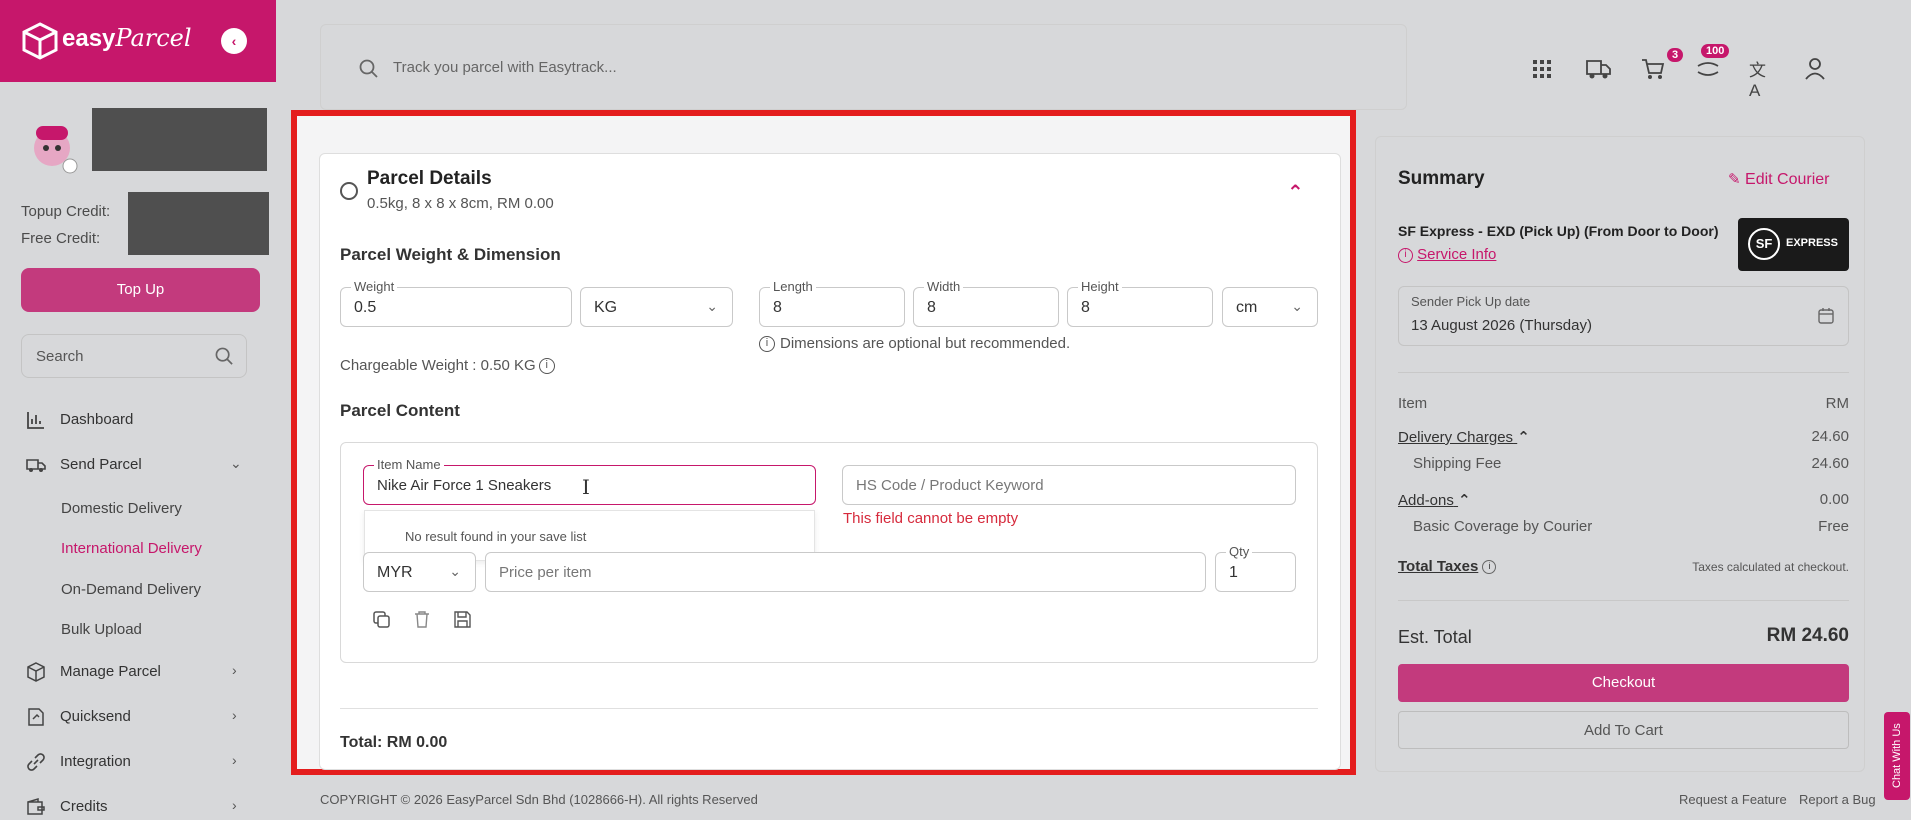 The image size is (1911, 820). What do you see at coordinates (422, 619) in the screenshot?
I see `delete-icon` at bounding box center [422, 619].